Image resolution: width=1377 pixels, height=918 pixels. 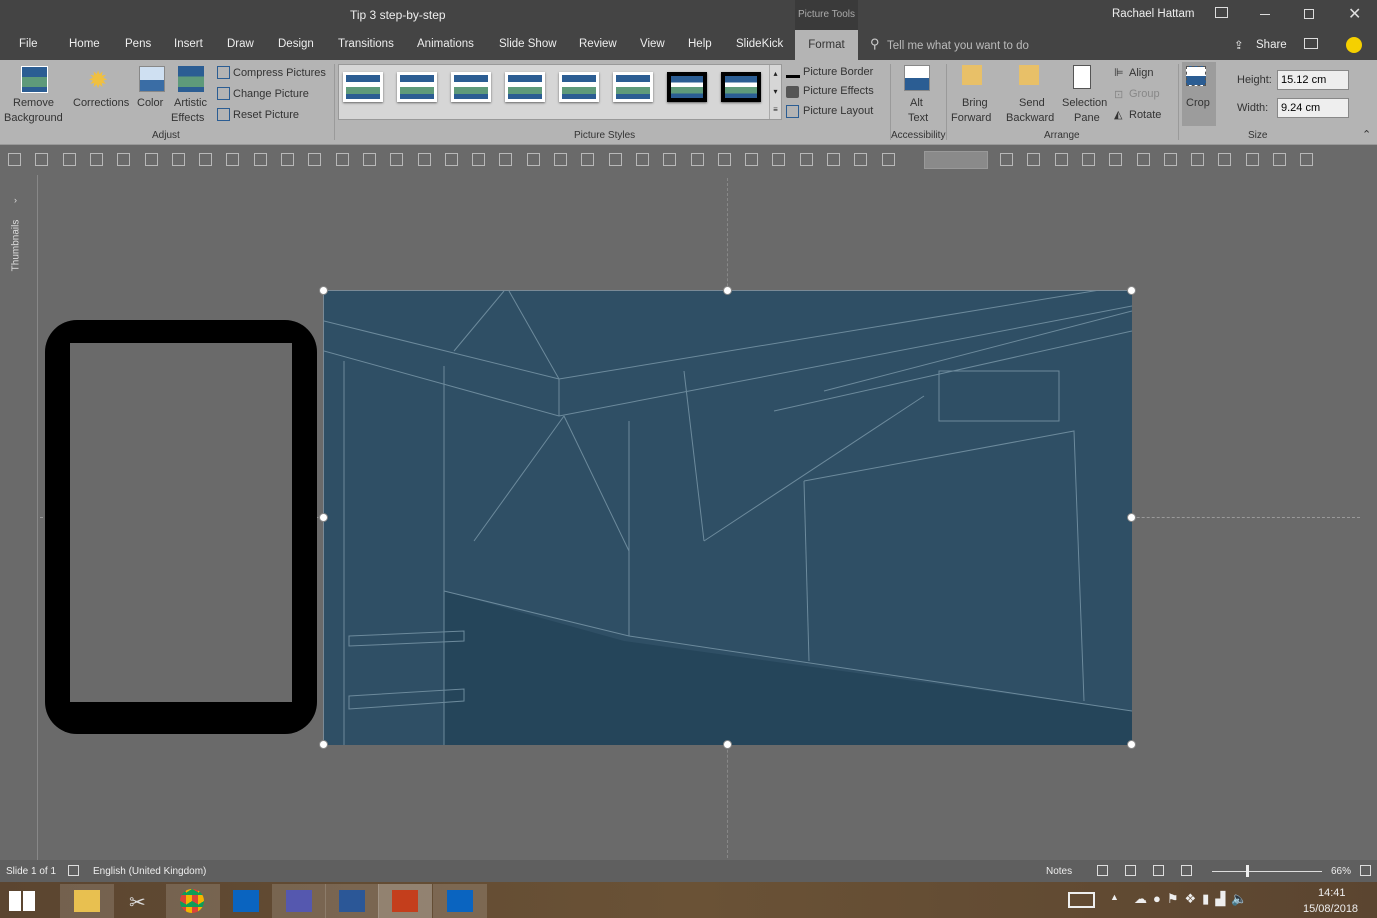 I want to click on tab-format: Format, so click(x=826, y=45).